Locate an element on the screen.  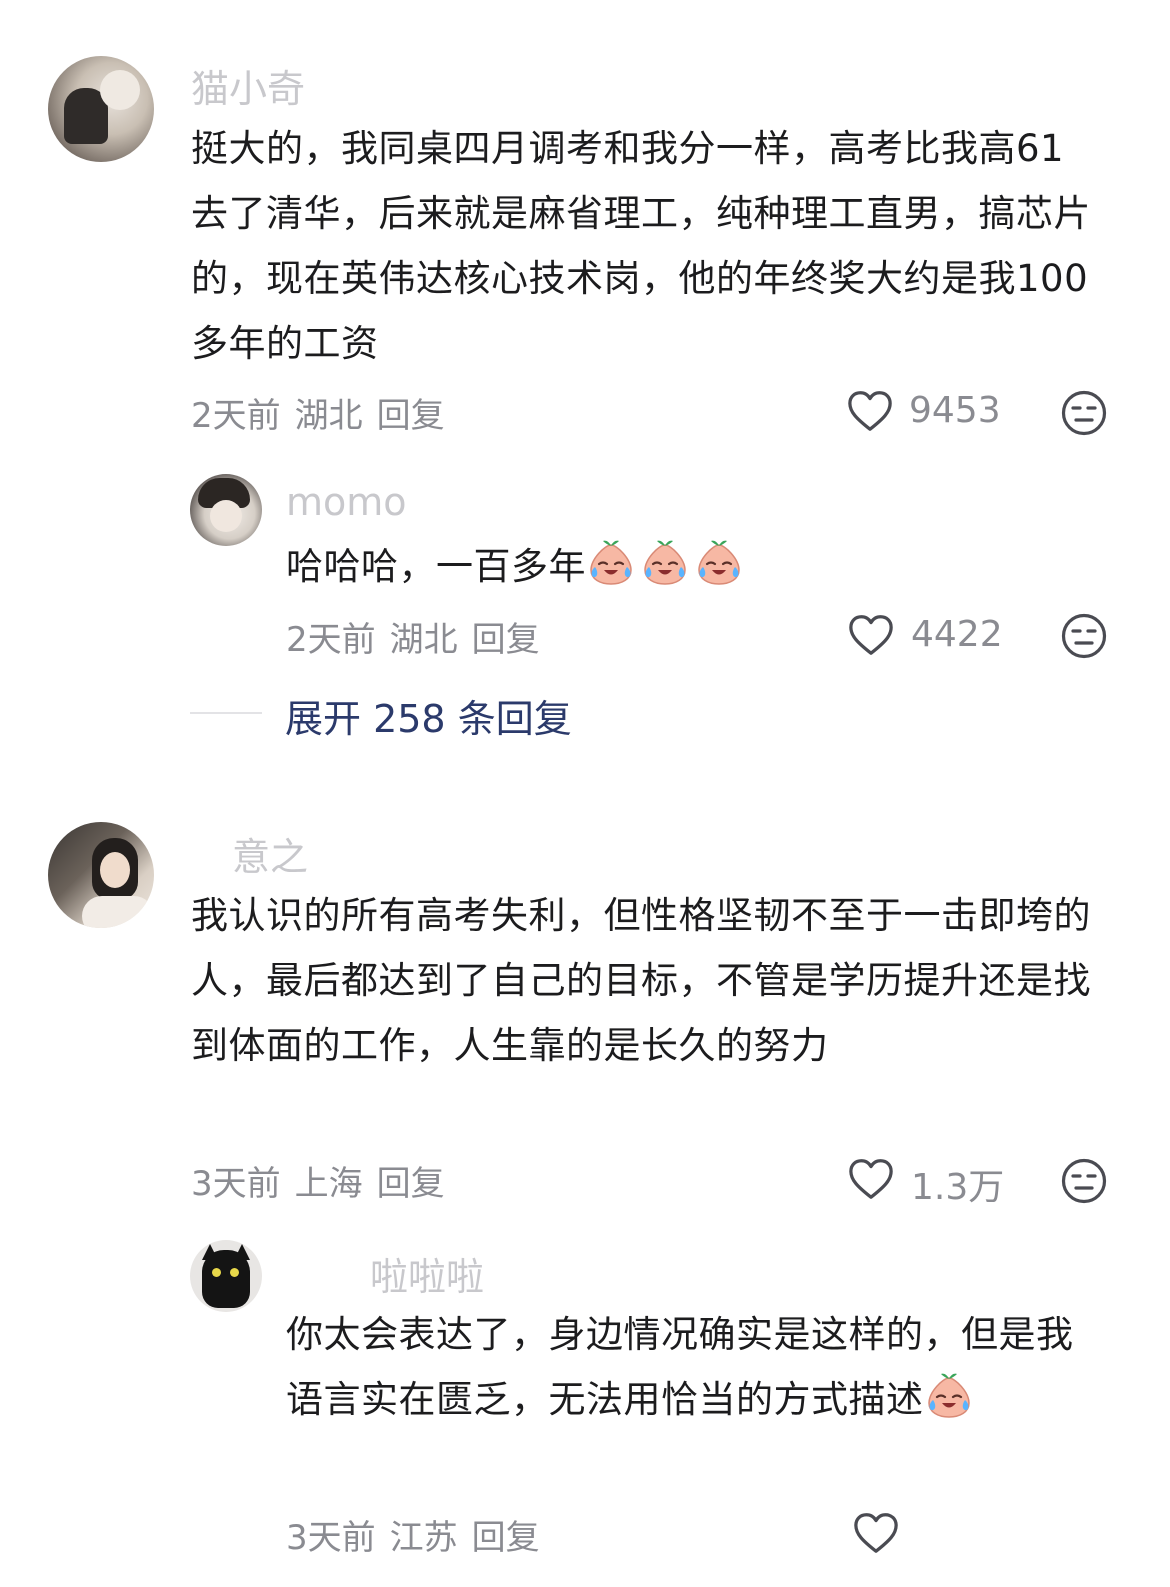
comment-location: 上海 is located at coordinates (328, 1184).